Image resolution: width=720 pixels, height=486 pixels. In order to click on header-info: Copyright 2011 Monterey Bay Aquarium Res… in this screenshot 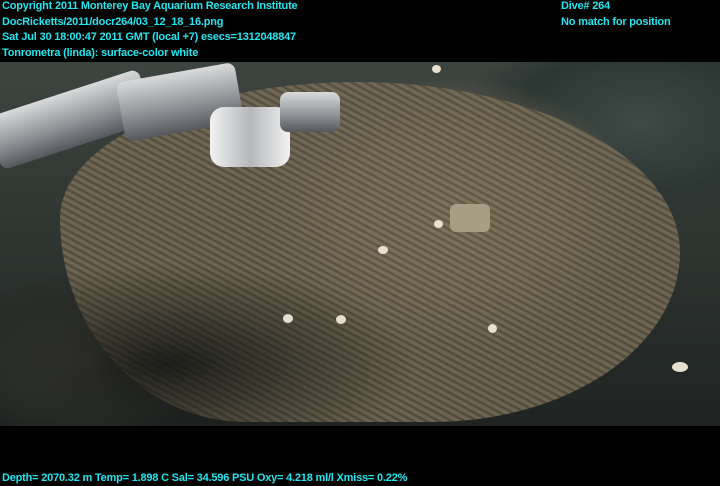, I will do `click(150, 30)`.